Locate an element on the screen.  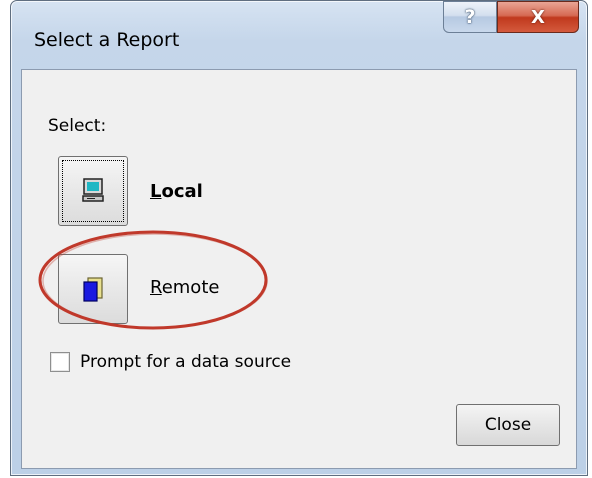
local-button is located at coordinates (93, 191).